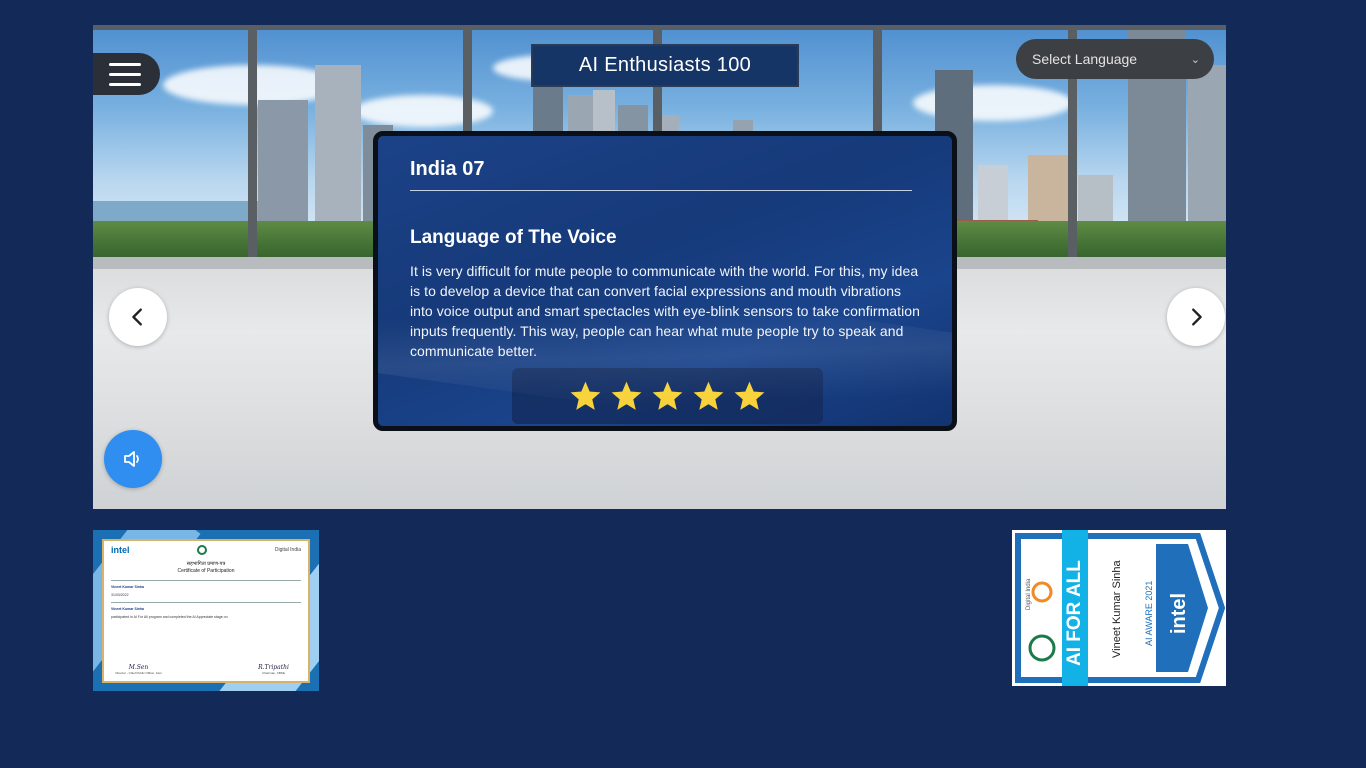 This screenshot has width=1366, height=768. I want to click on language-select: Select Language ⌄, so click(1115, 59).